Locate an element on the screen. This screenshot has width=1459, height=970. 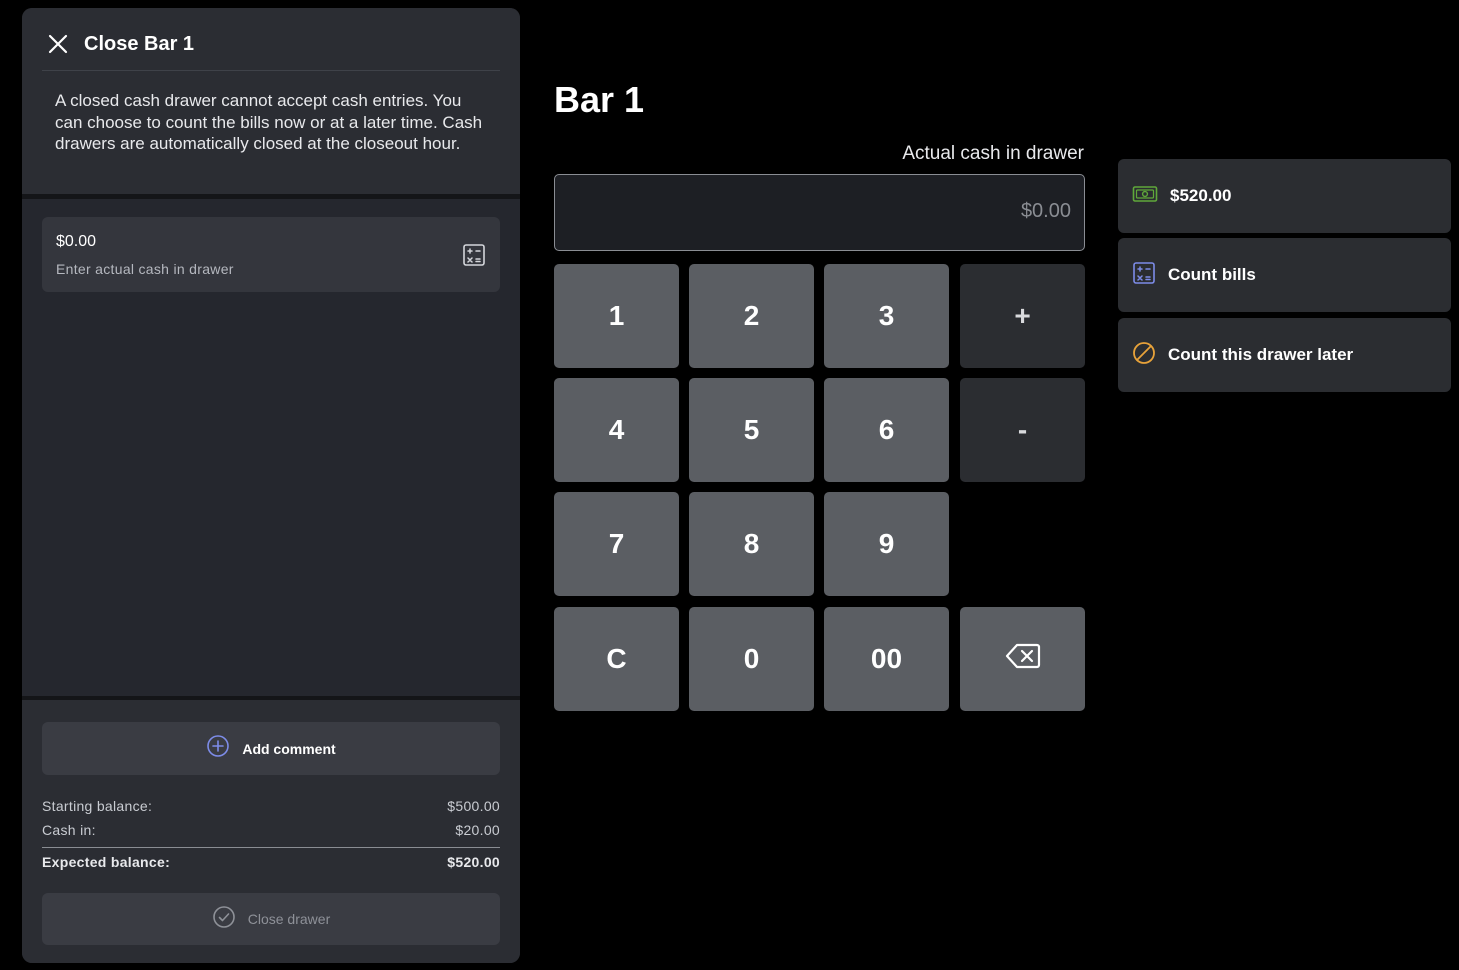
cash-in-row: Cash in: $20.00 is located at coordinates (271, 830).